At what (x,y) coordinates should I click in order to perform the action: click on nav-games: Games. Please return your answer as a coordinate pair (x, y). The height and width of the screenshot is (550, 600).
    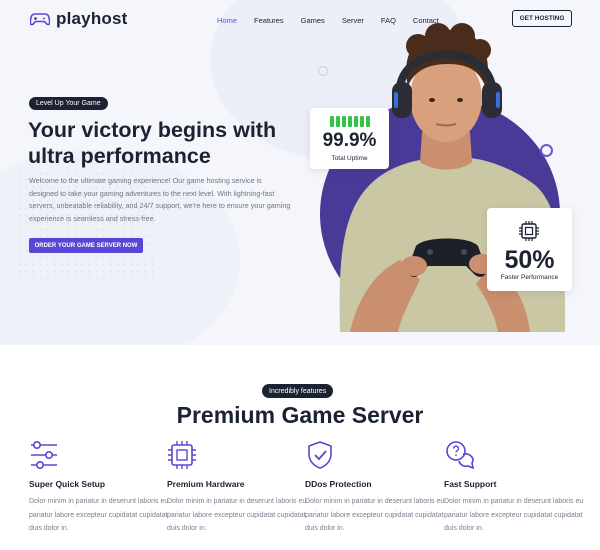
    Looking at the image, I should click on (313, 20).